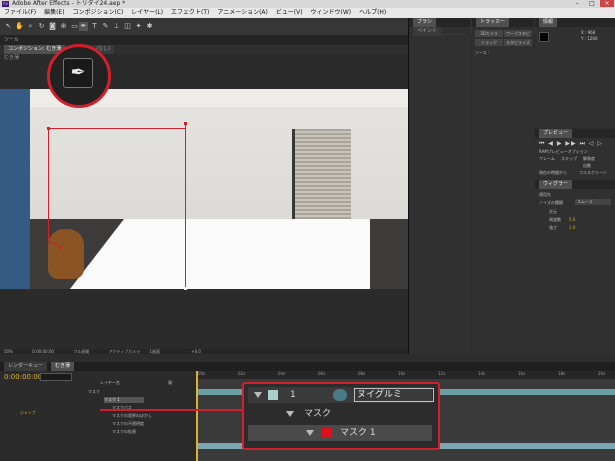 The width and height of the screenshot is (615, 461). What do you see at coordinates (547, 158) in the screenshot?
I see `preview-frame-label: フレーム` at bounding box center [547, 158].